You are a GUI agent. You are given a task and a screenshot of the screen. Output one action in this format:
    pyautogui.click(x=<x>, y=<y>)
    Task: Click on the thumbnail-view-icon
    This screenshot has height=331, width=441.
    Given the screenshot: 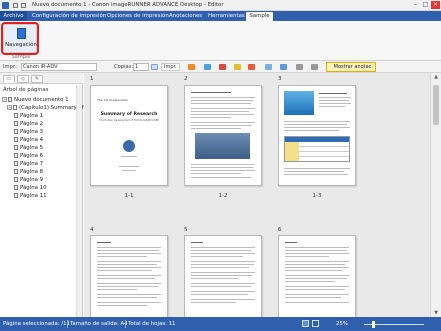 What is the action you would take?
    pyautogui.click(x=305, y=323)
    